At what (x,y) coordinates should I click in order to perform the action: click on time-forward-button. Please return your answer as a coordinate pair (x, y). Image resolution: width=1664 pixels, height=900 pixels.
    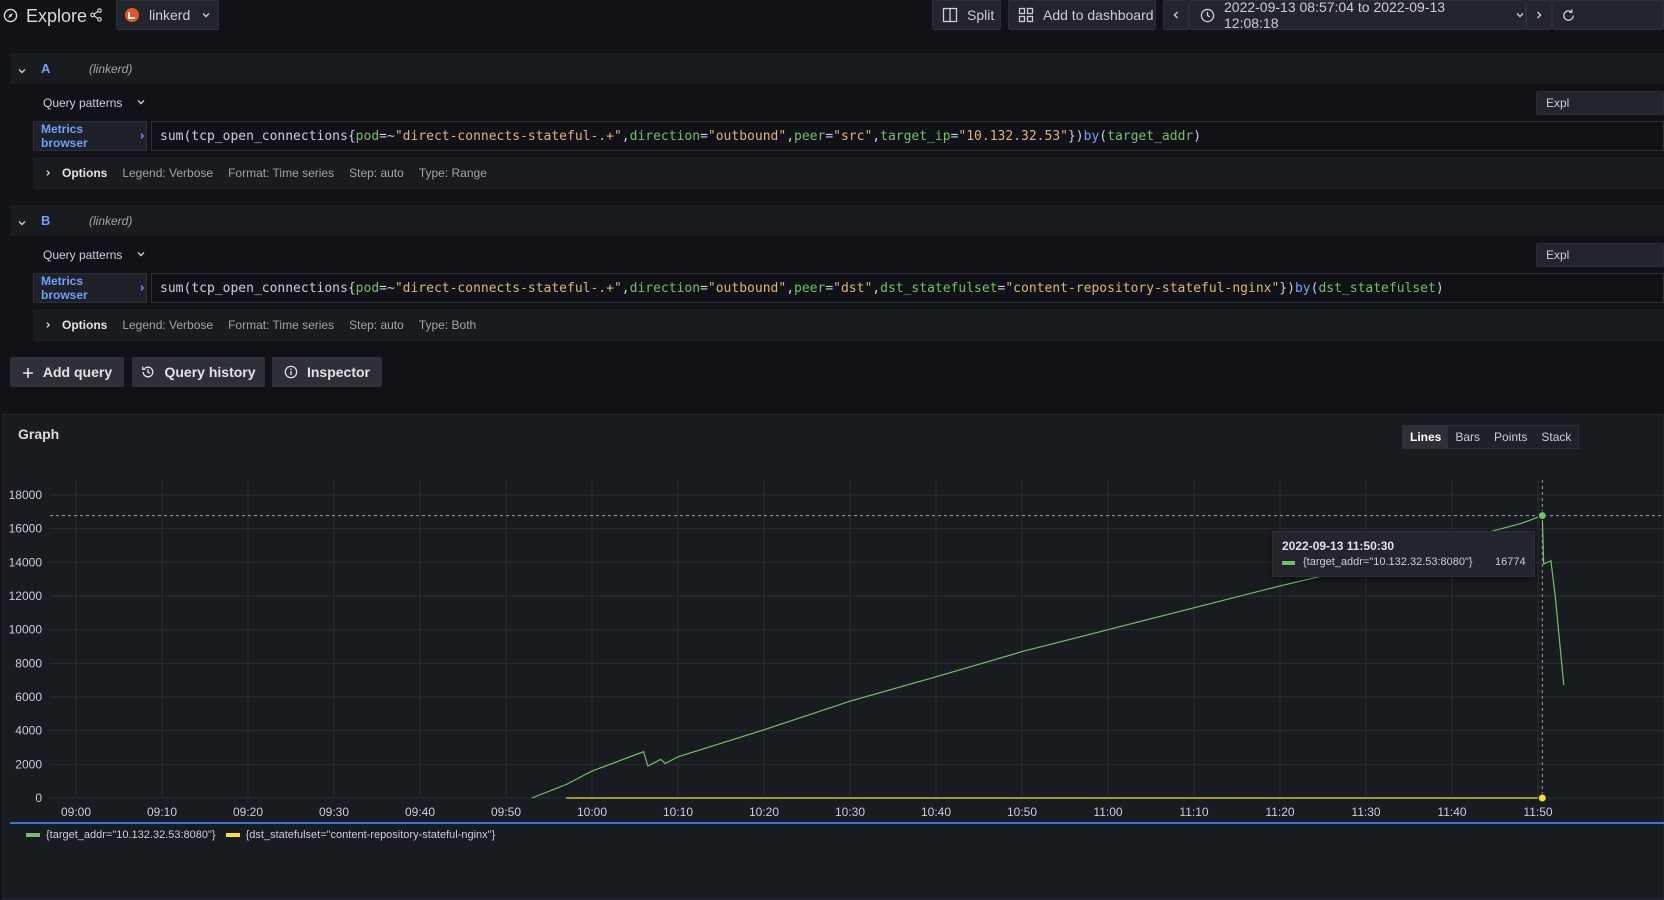
    Looking at the image, I should click on (1539, 15).